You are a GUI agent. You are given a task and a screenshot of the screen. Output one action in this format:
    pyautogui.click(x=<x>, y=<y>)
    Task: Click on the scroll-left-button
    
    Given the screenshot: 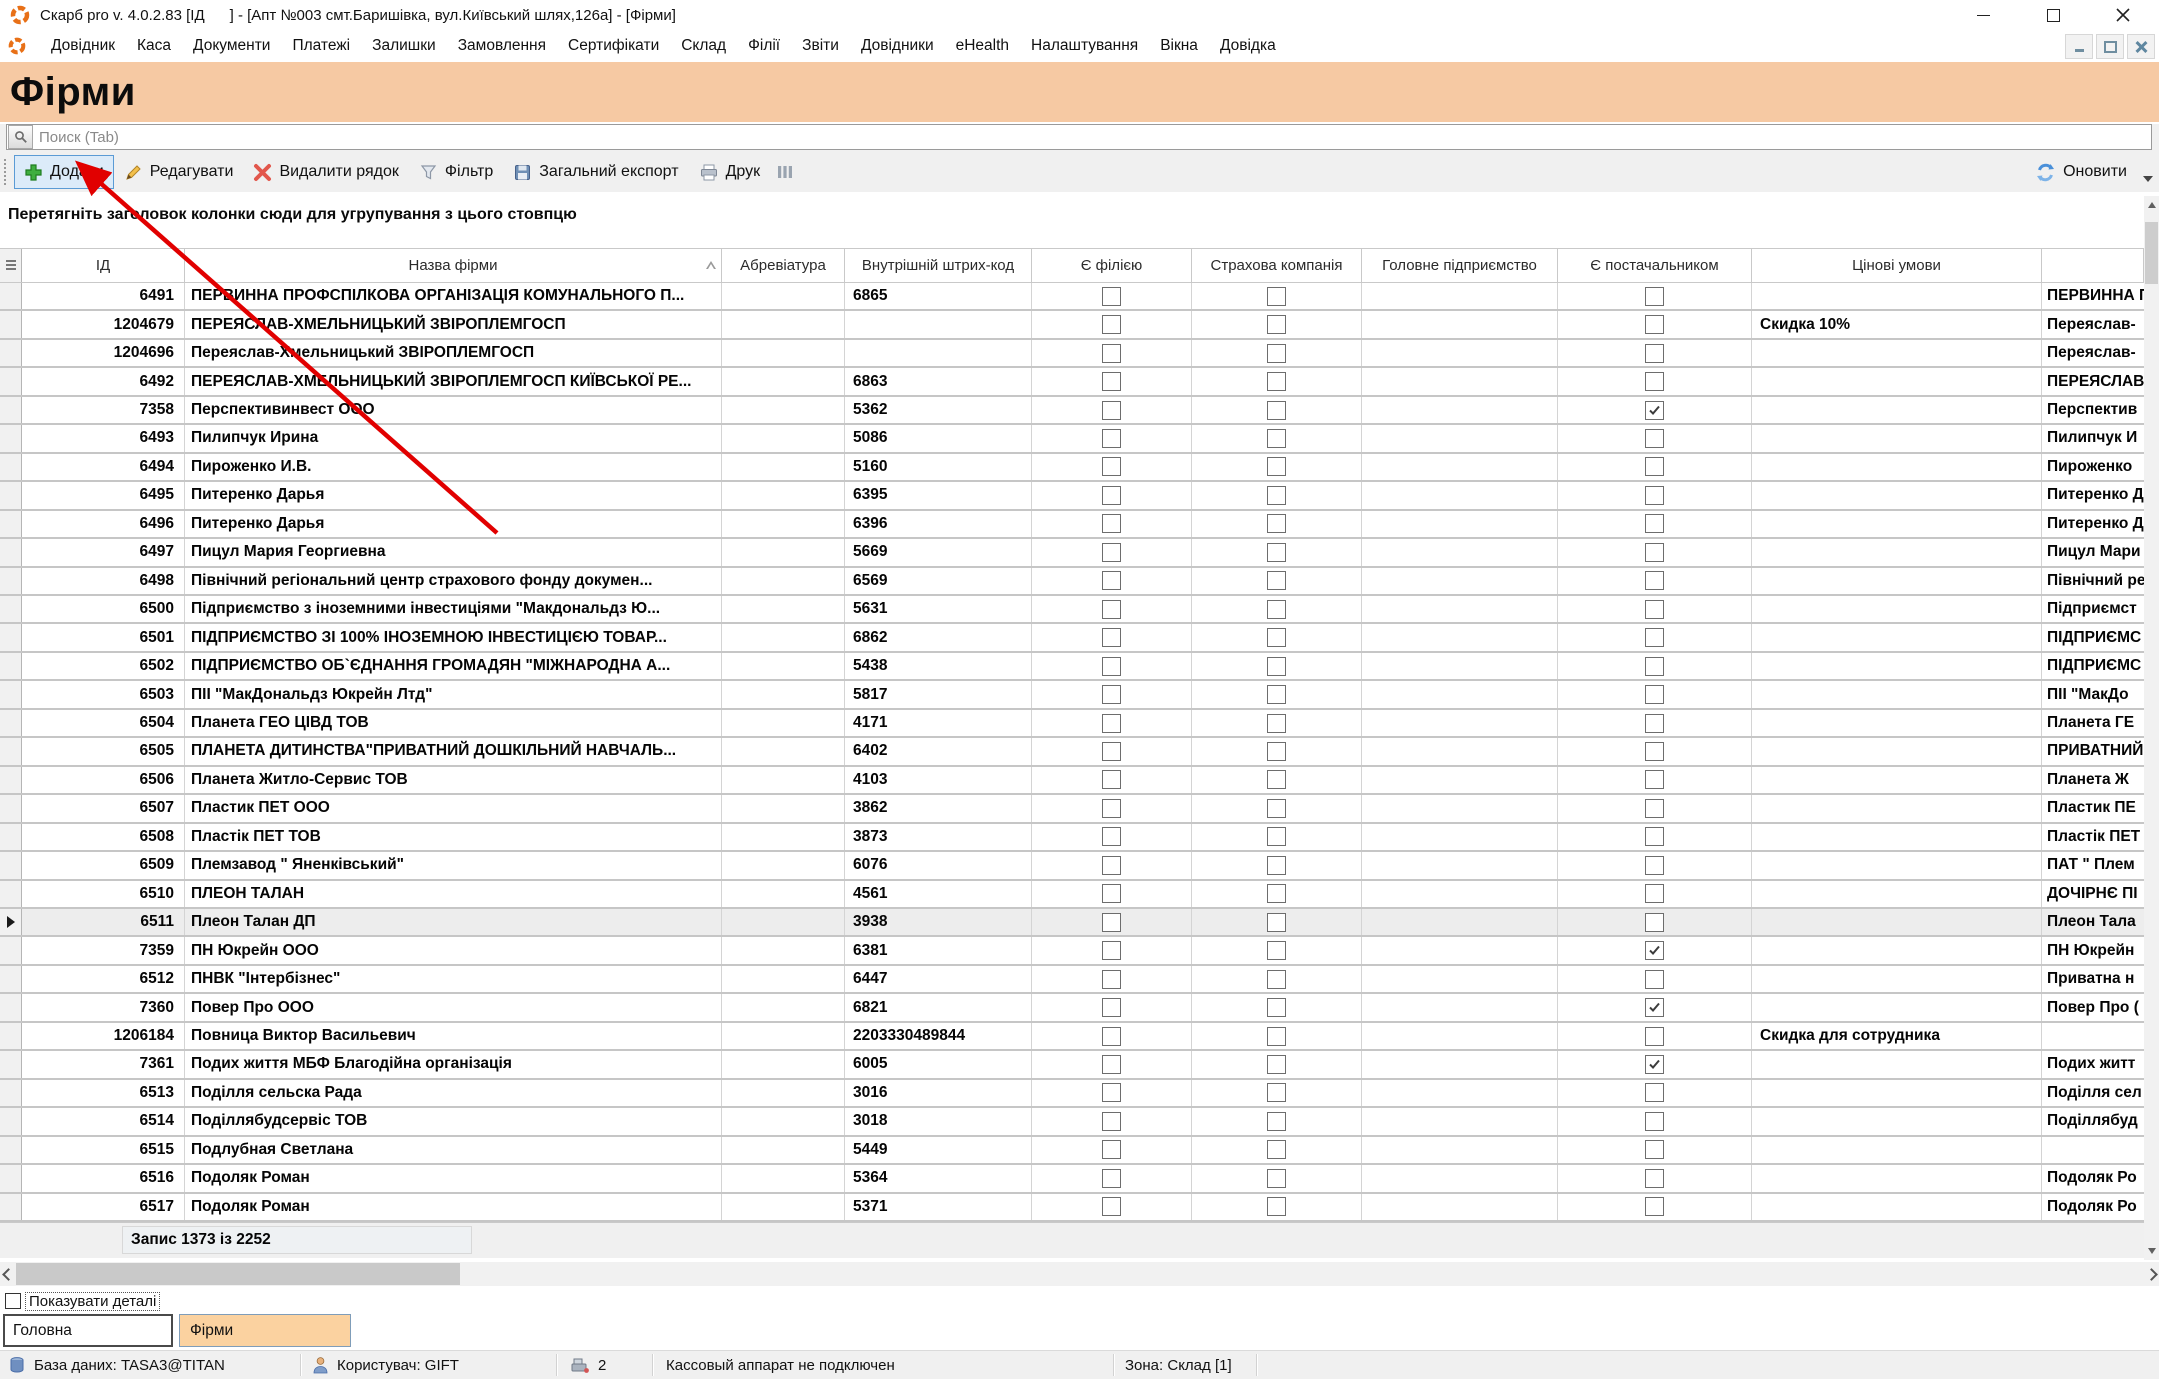 What is the action you would take?
    pyautogui.click(x=8, y=1274)
    